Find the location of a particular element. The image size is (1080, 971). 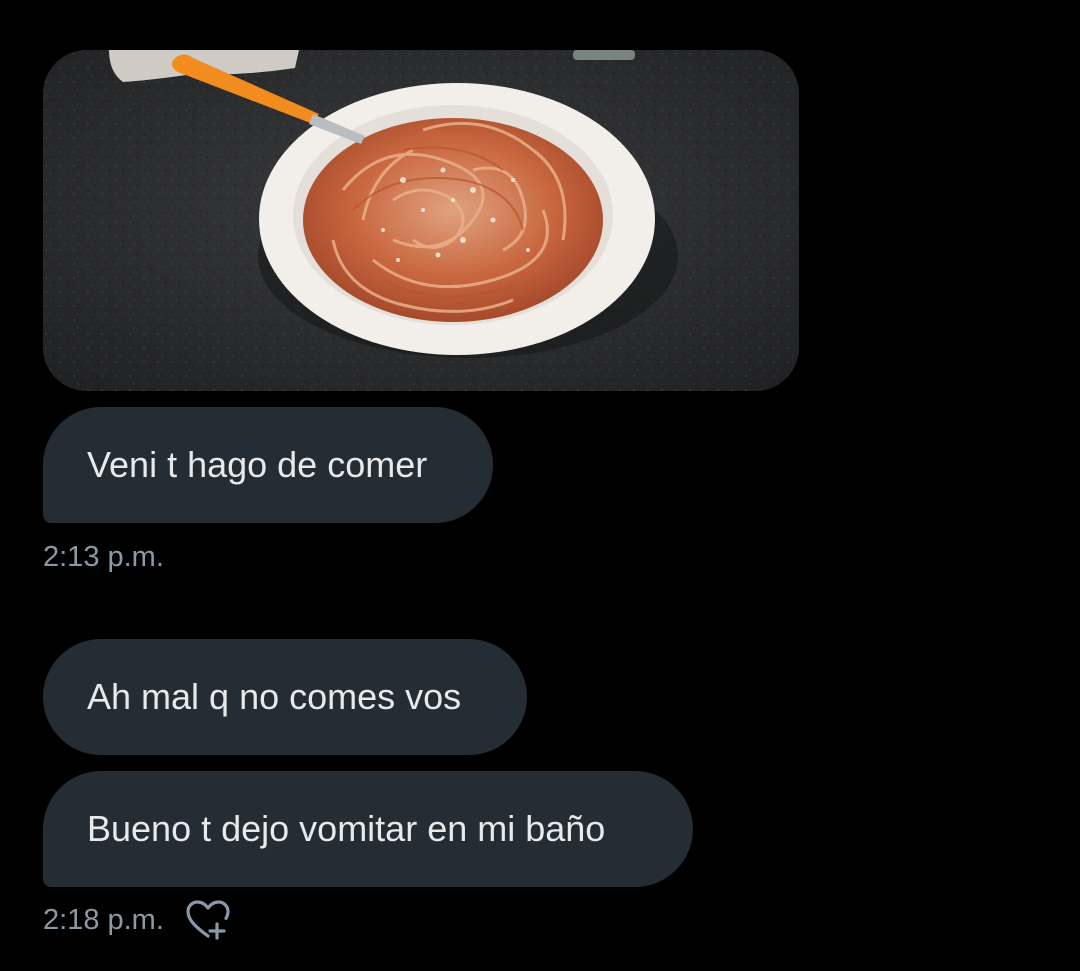

message-bubble: Bueno t dejo vomitar en mi baño is located at coordinates (368, 829).